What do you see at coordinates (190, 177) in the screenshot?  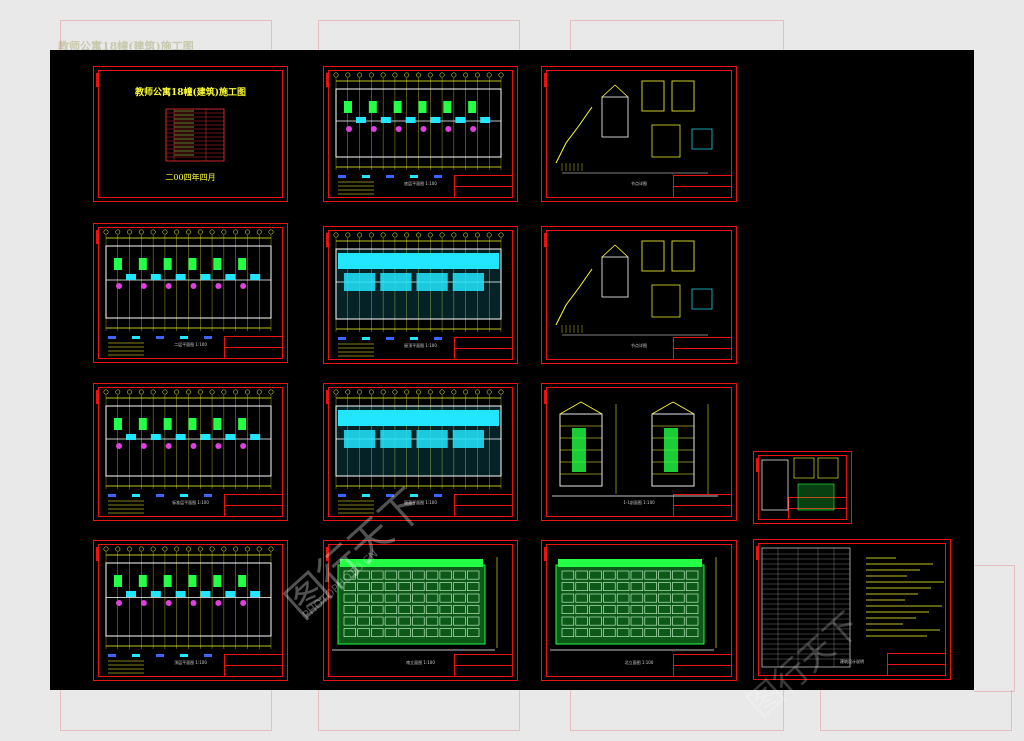 I see `cover-date: 二00四年四月` at bounding box center [190, 177].